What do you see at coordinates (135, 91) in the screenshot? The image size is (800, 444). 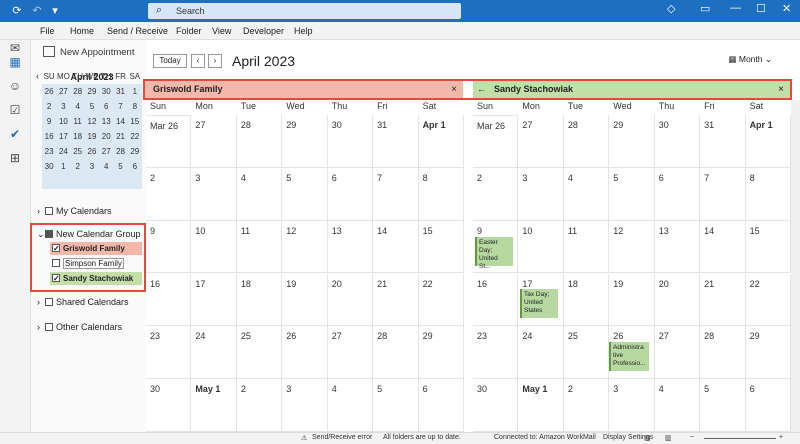 I see `mini-calendar-day: 1` at bounding box center [135, 91].